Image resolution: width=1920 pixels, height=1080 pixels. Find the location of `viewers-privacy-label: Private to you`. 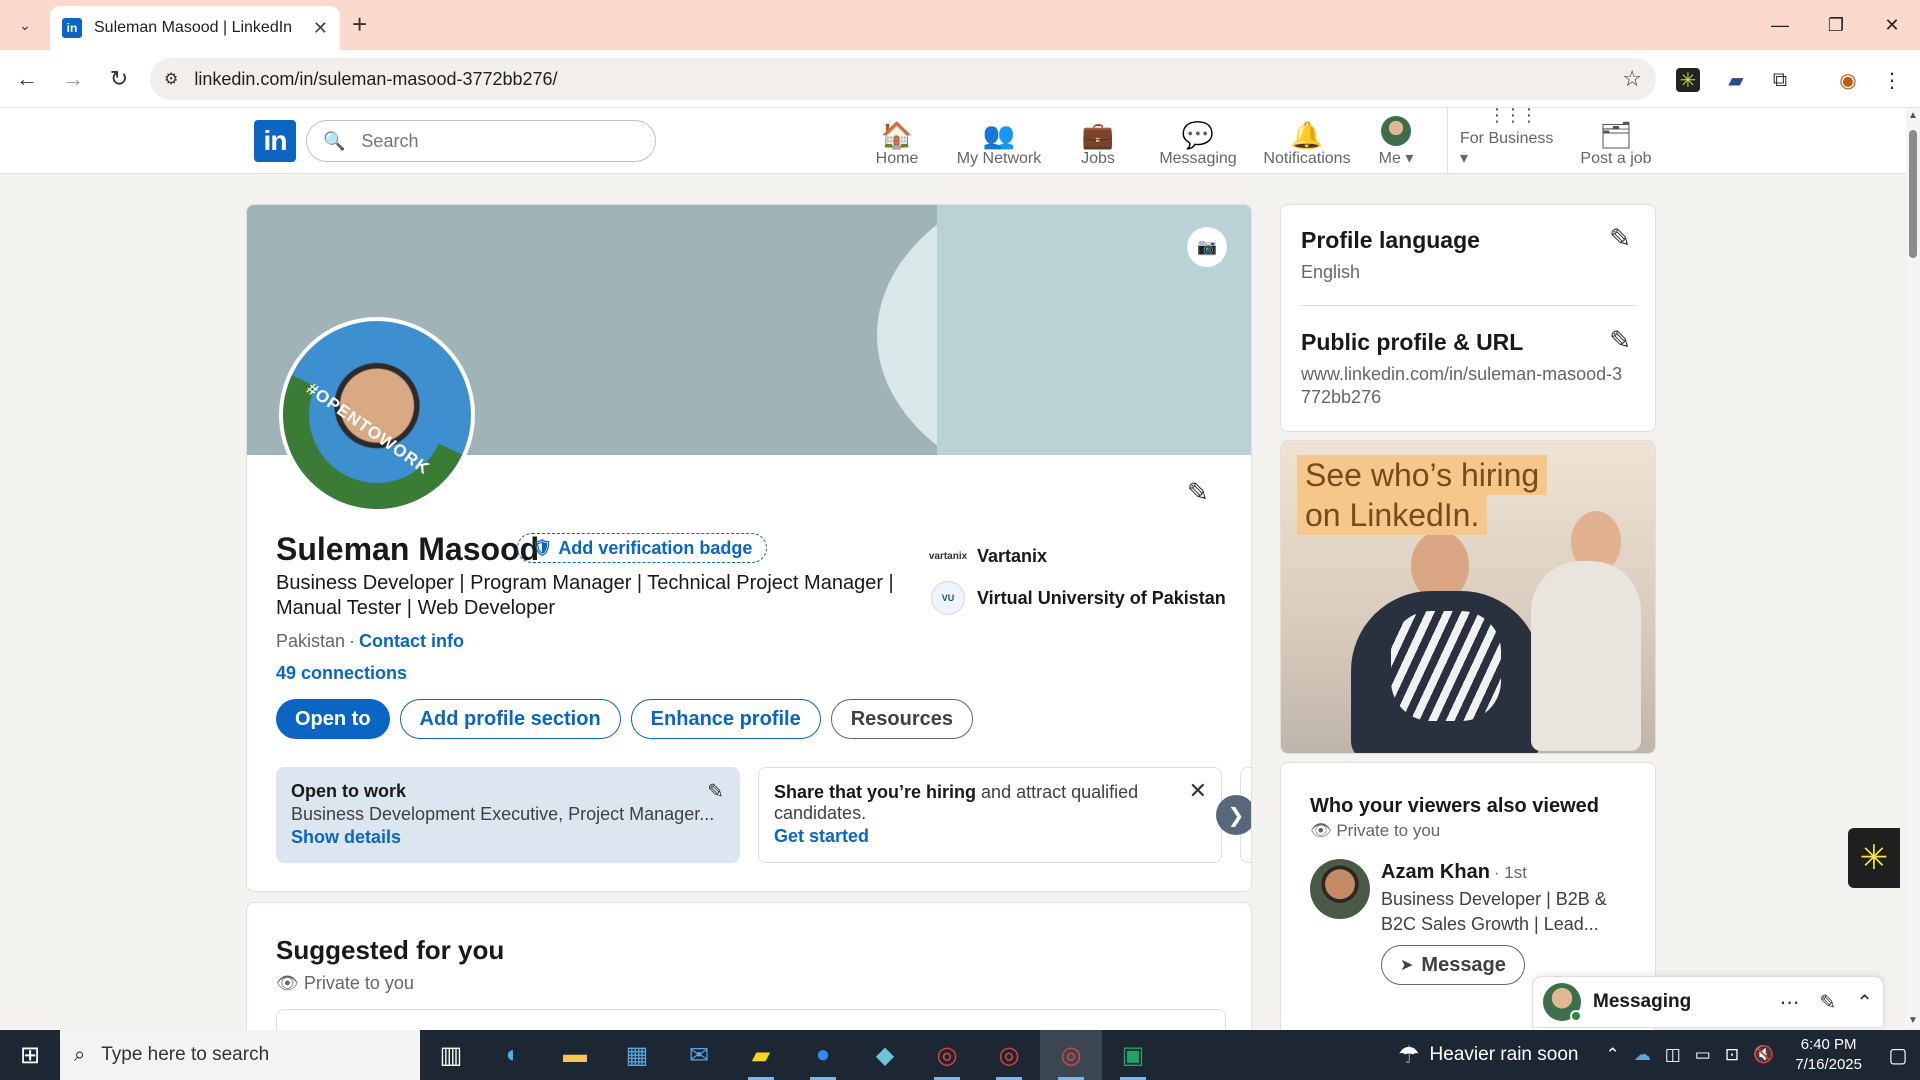

viewers-privacy-label: Private to you is located at coordinates (1388, 830).